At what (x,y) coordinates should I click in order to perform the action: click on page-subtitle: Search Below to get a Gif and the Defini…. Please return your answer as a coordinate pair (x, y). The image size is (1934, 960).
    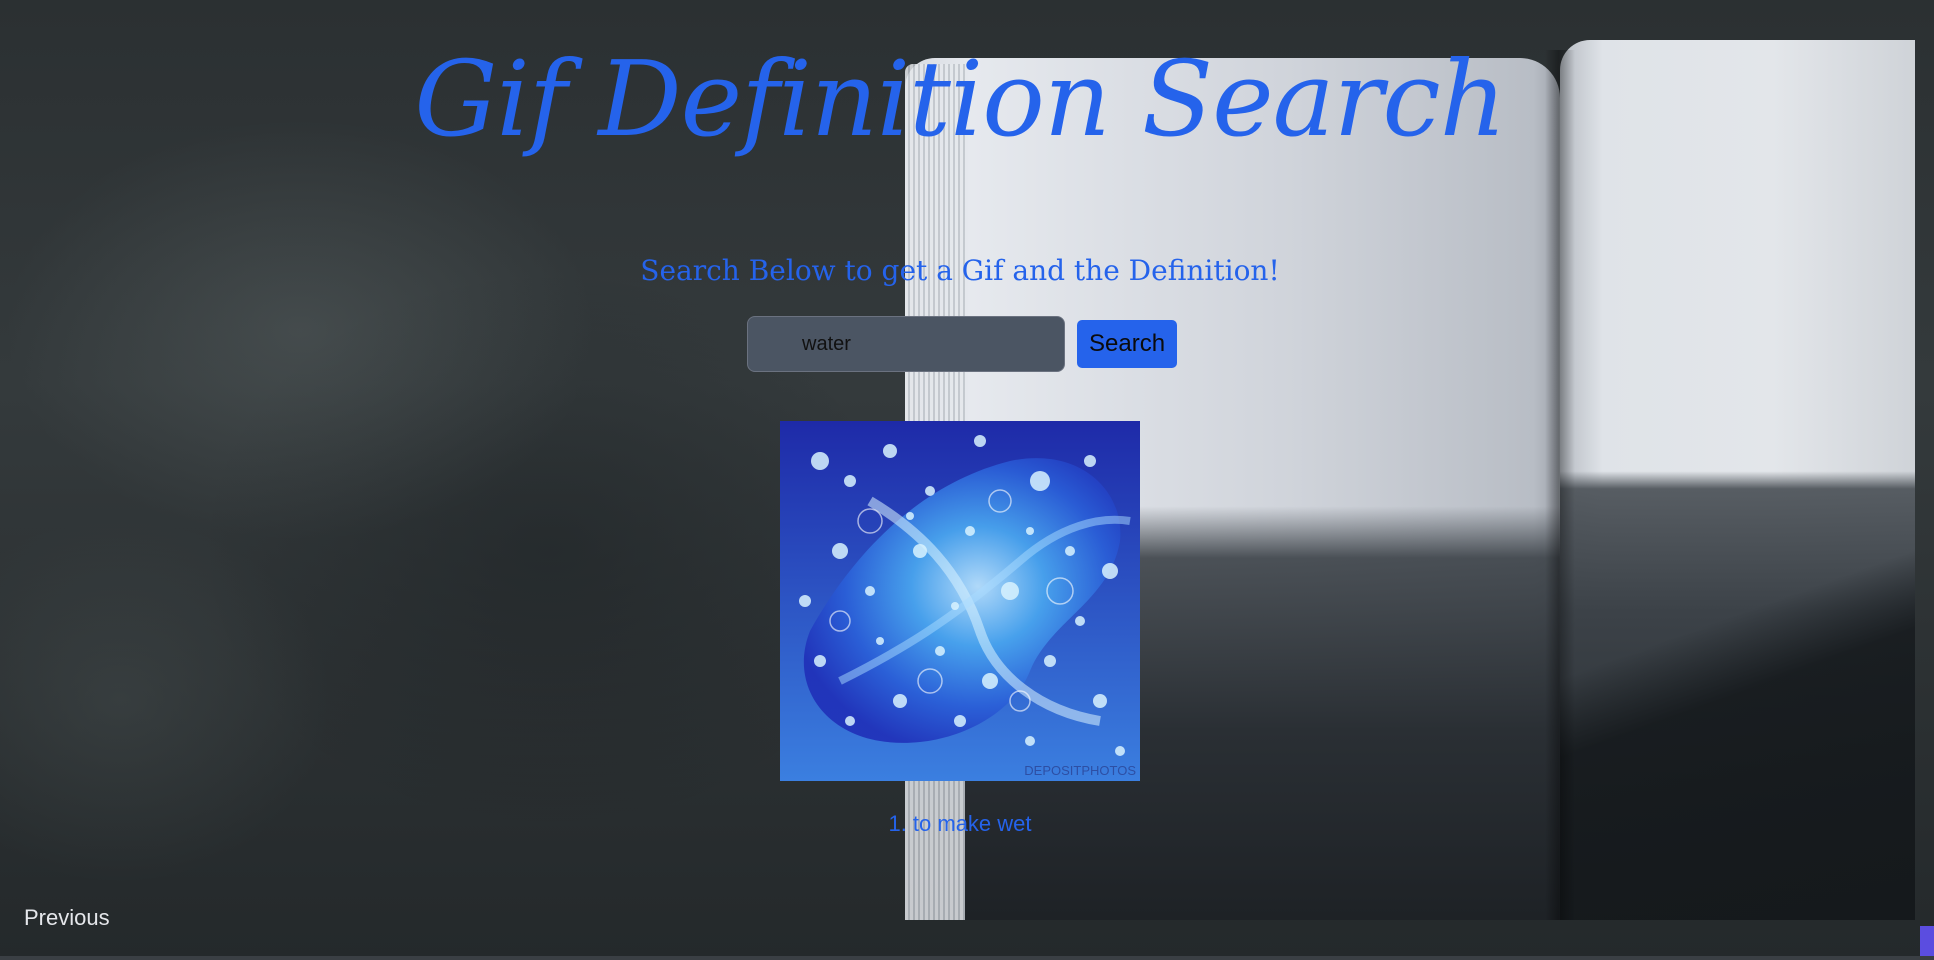
    Looking at the image, I should click on (960, 270).